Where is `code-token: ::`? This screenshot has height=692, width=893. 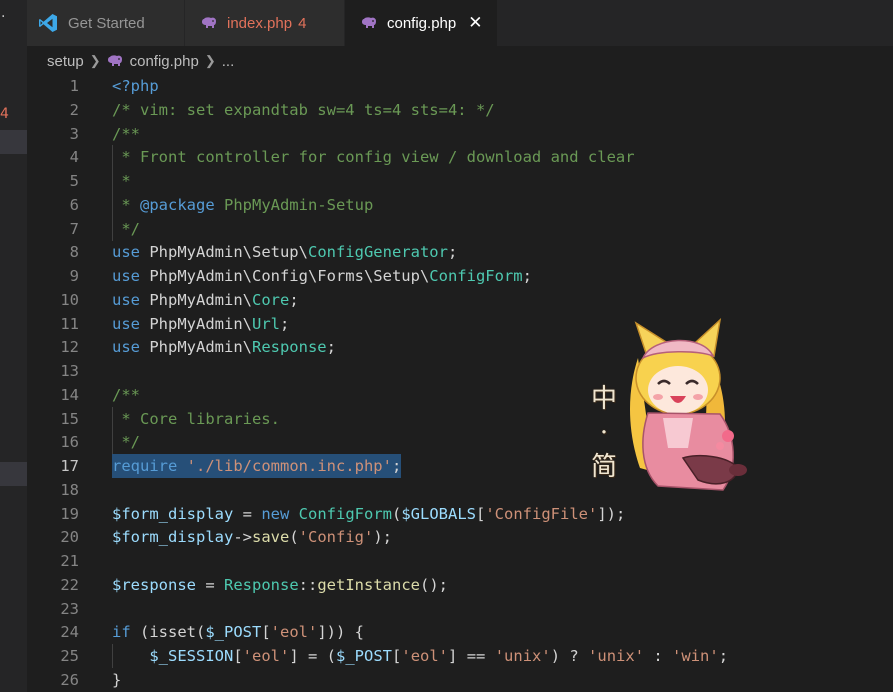 code-token: :: is located at coordinates (308, 584).